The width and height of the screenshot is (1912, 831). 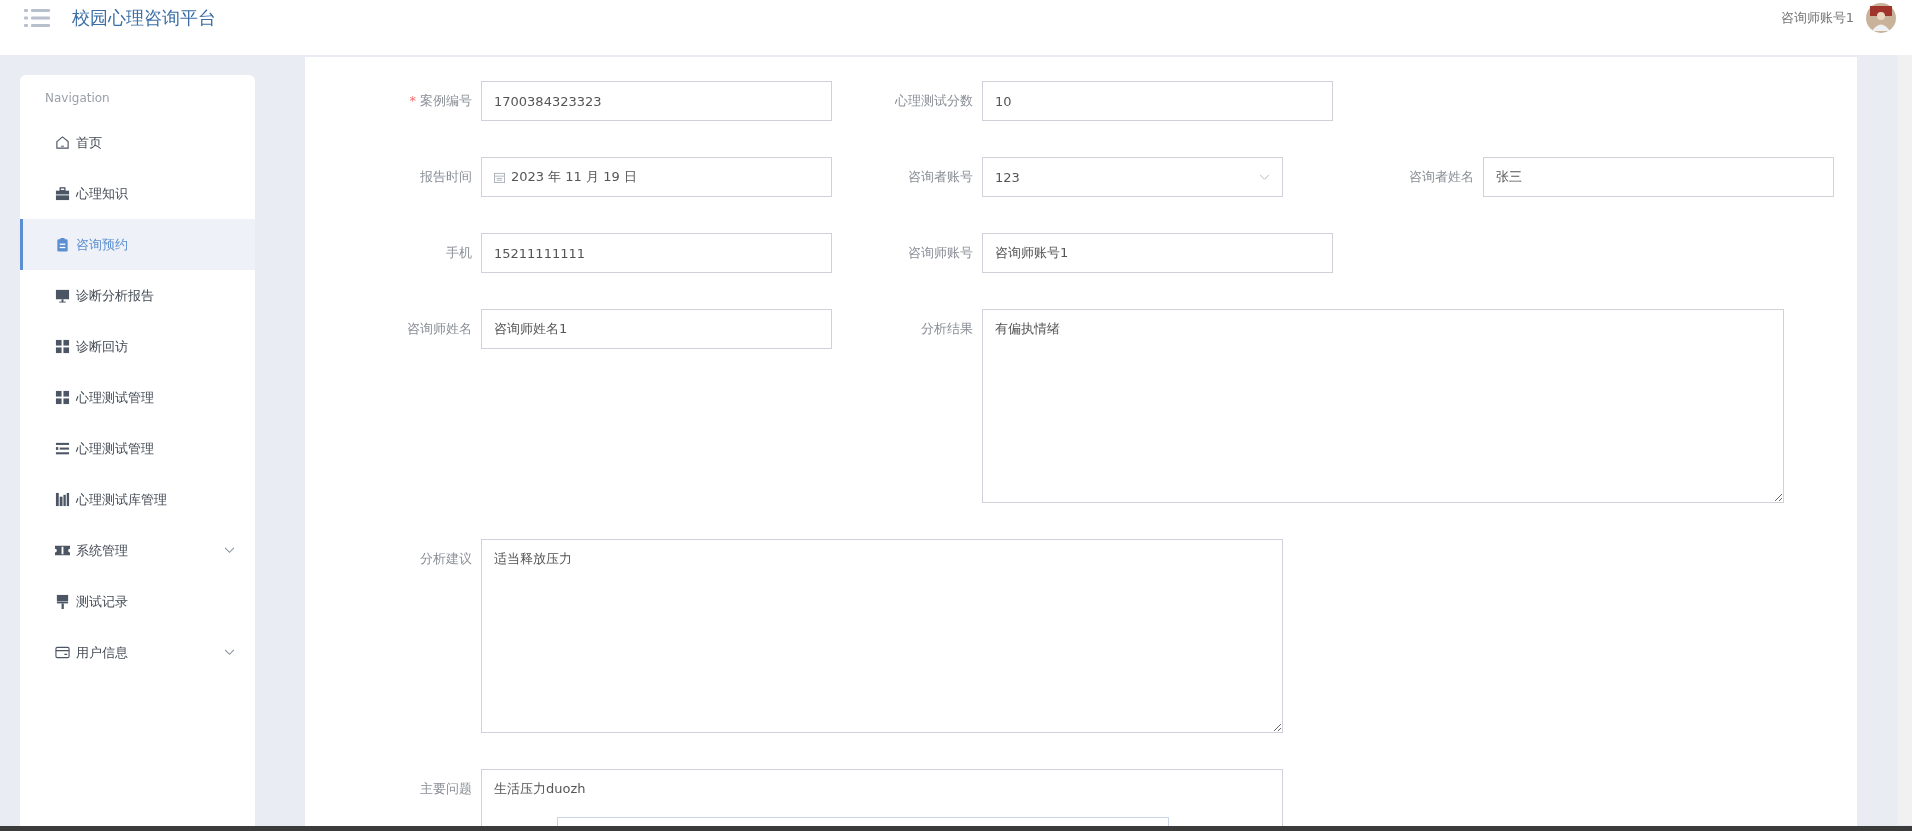 I want to click on input-field: 张三, so click(x=1658, y=177).